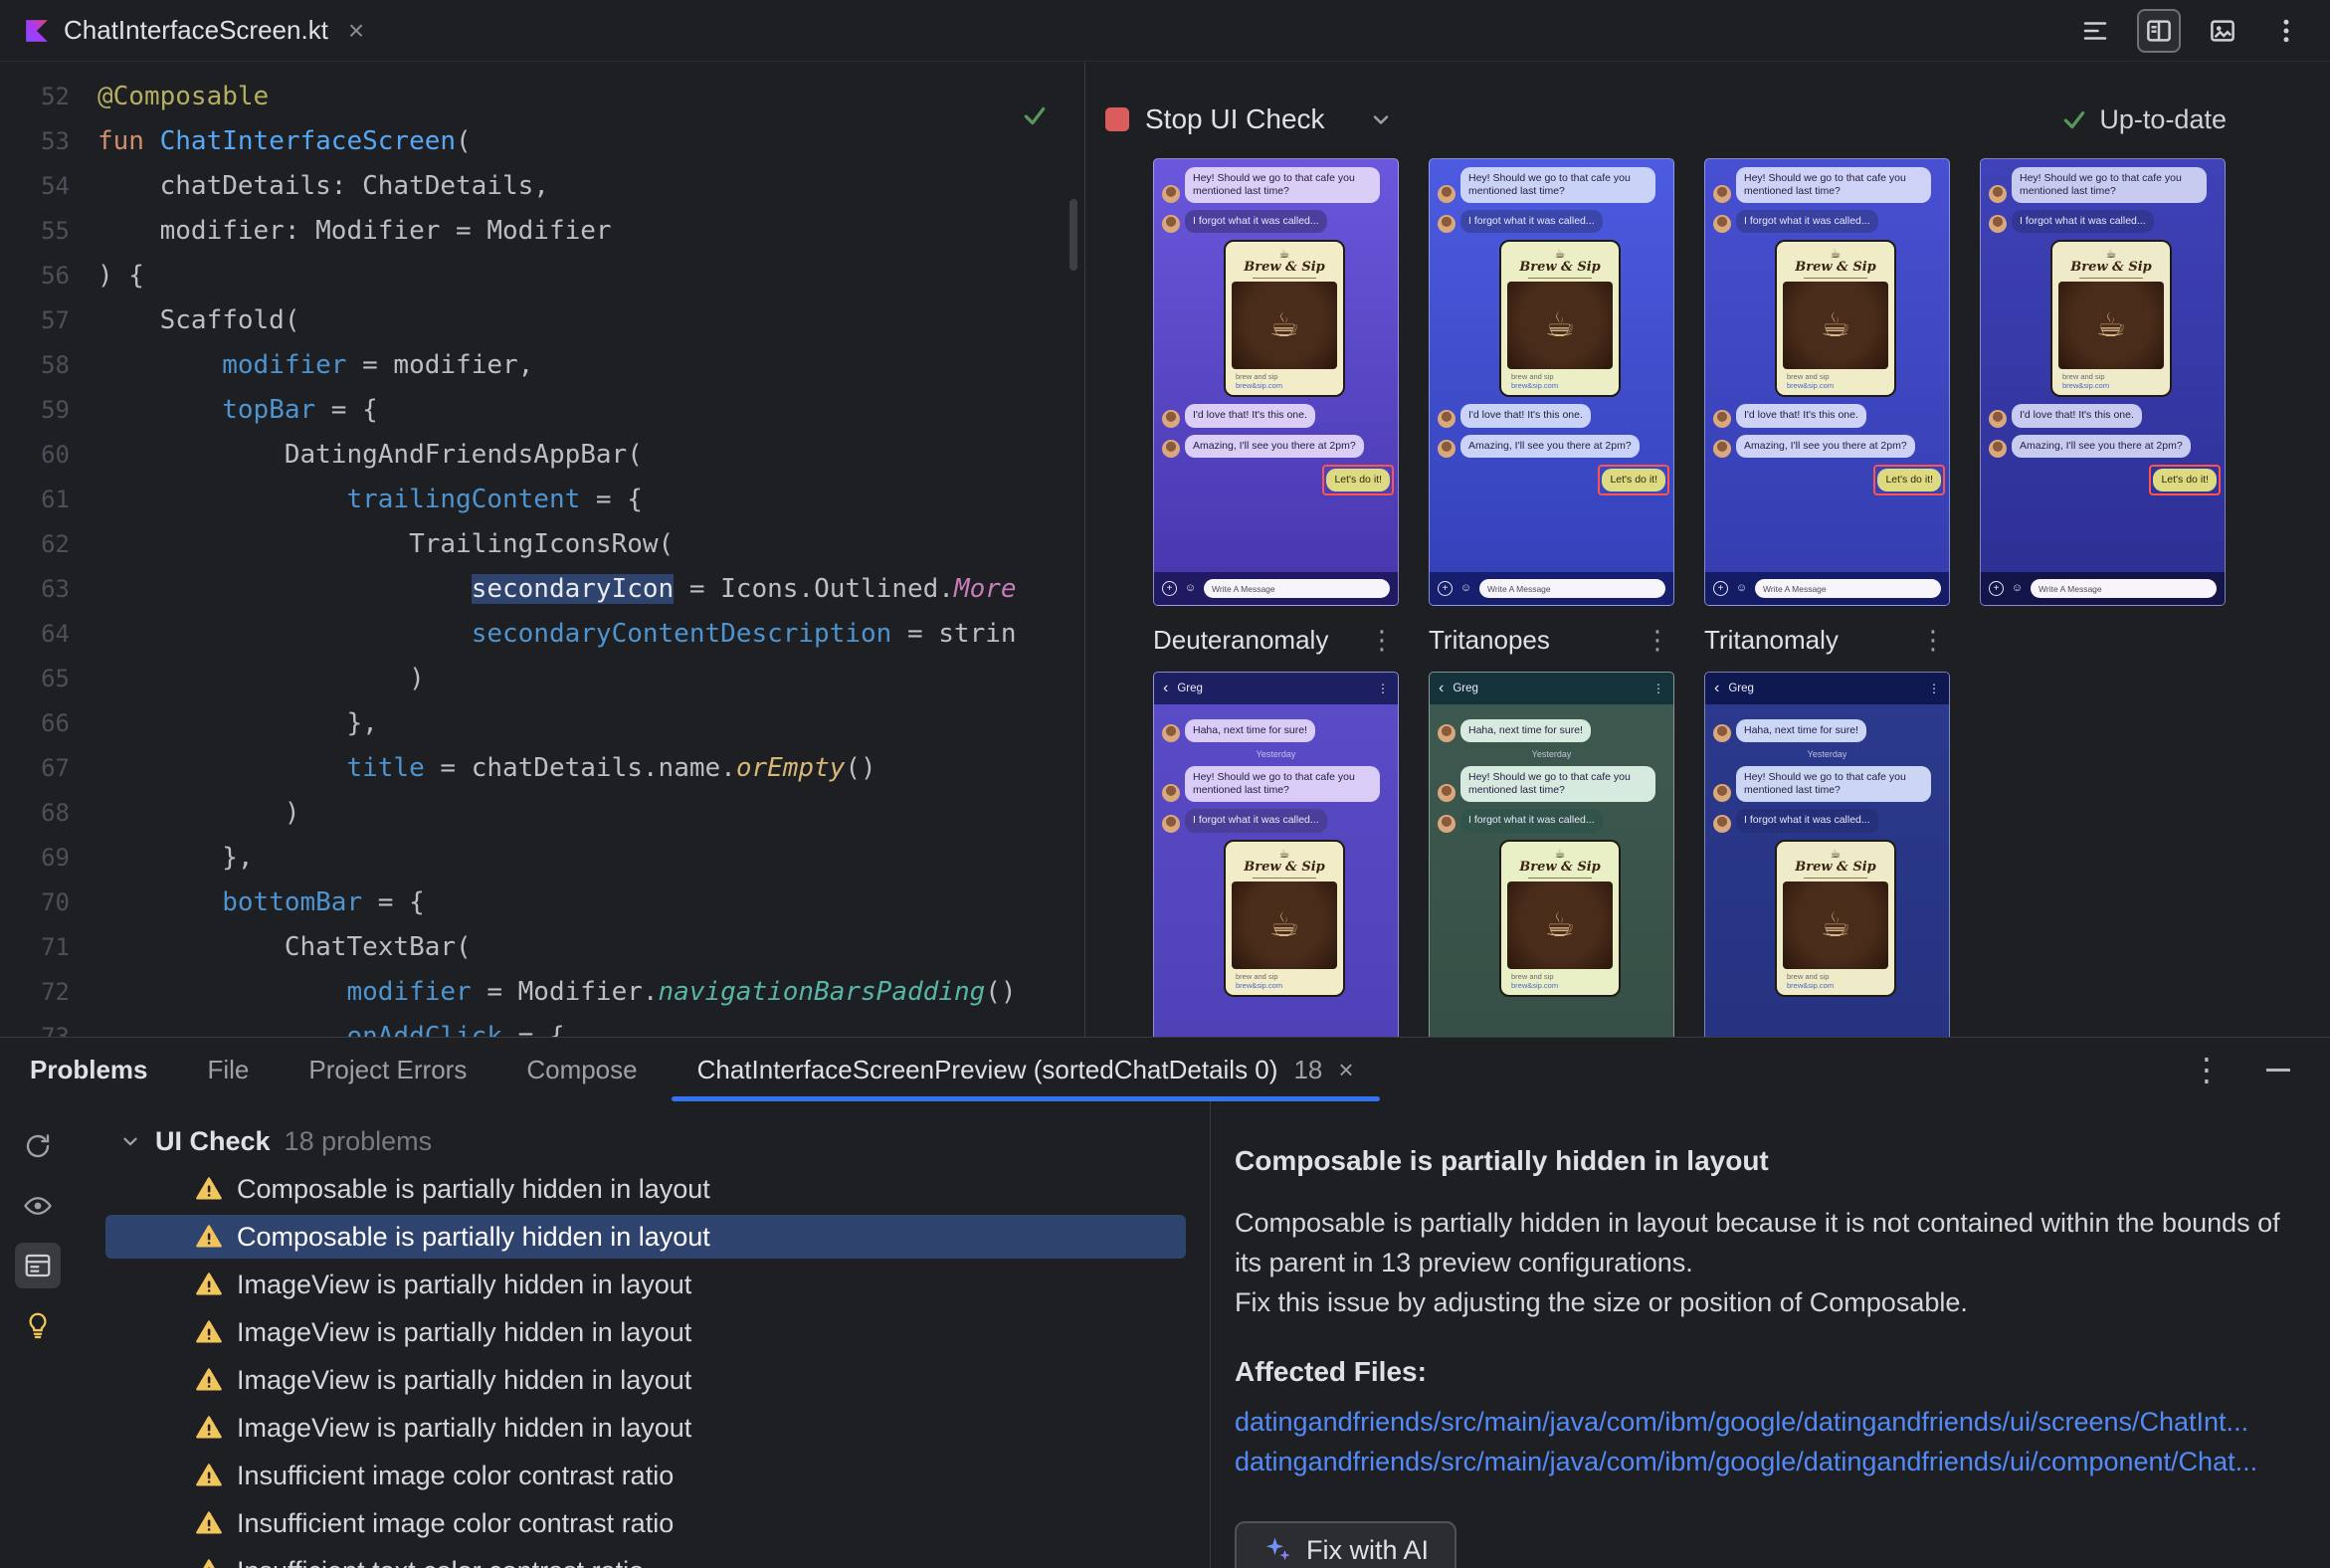 The height and width of the screenshot is (1568, 2330). I want to click on problems-group: UI Check 18 problems, so click(643, 1141).